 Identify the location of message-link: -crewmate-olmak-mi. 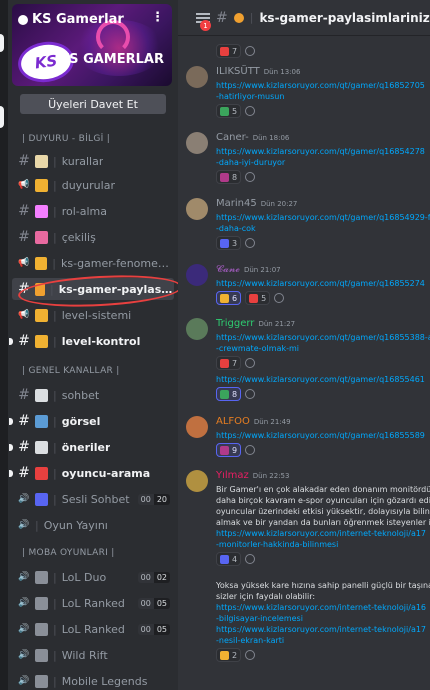
(323, 348).